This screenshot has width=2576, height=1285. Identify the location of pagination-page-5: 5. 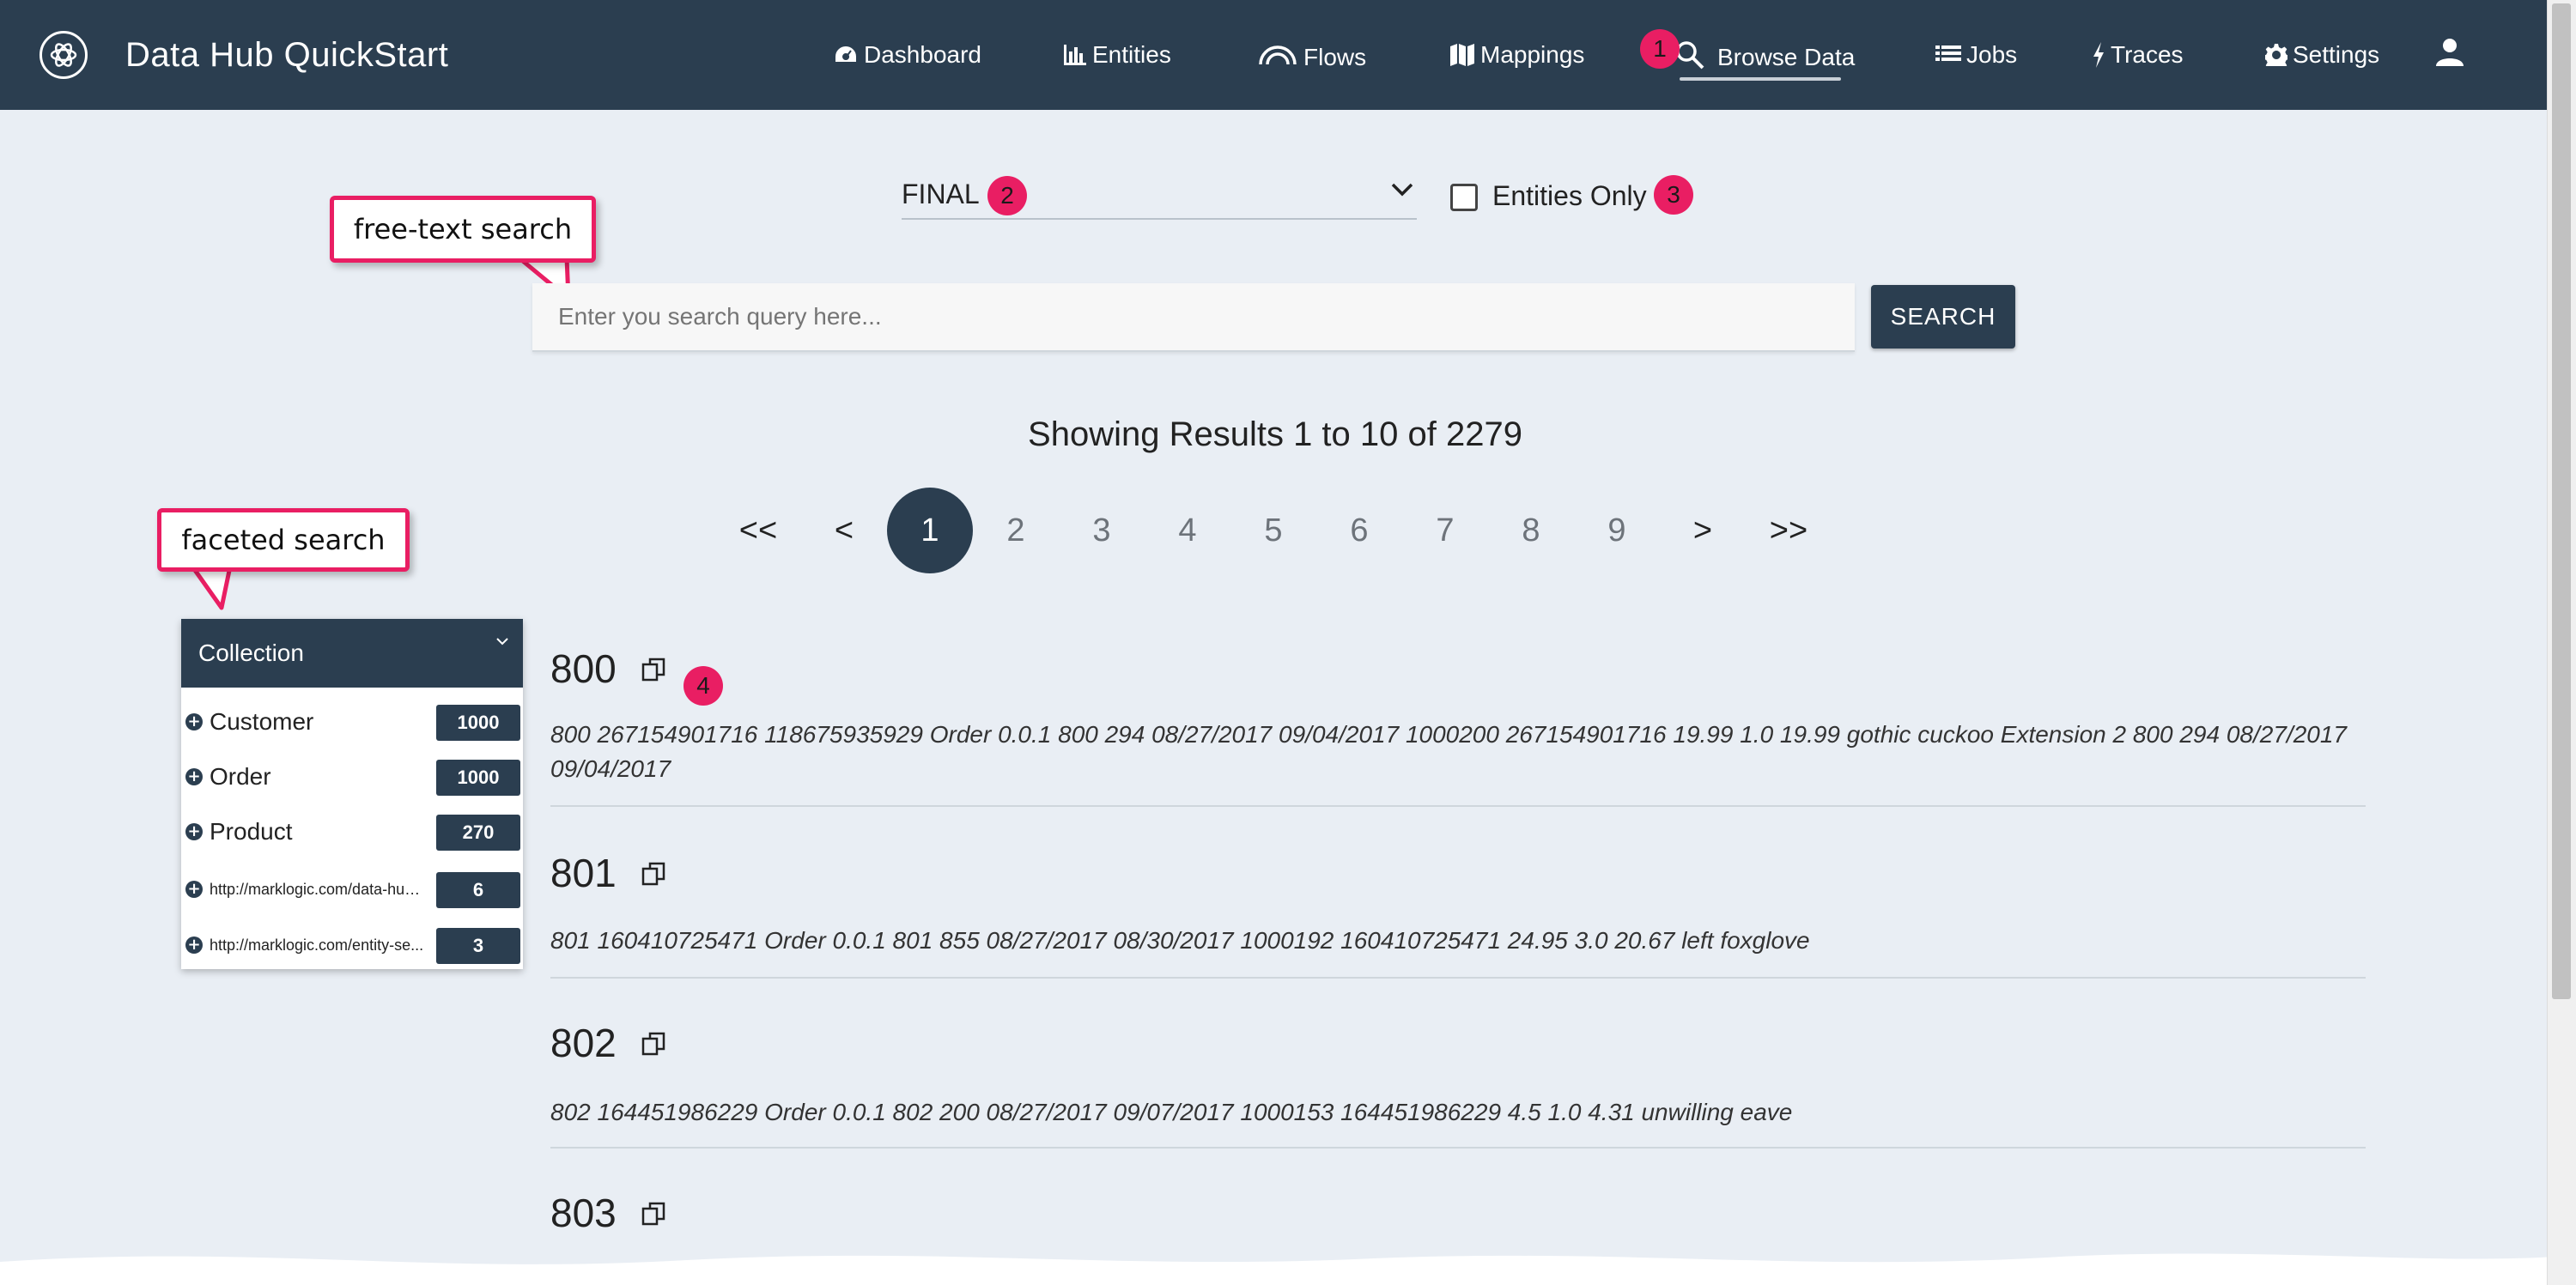
(1273, 531).